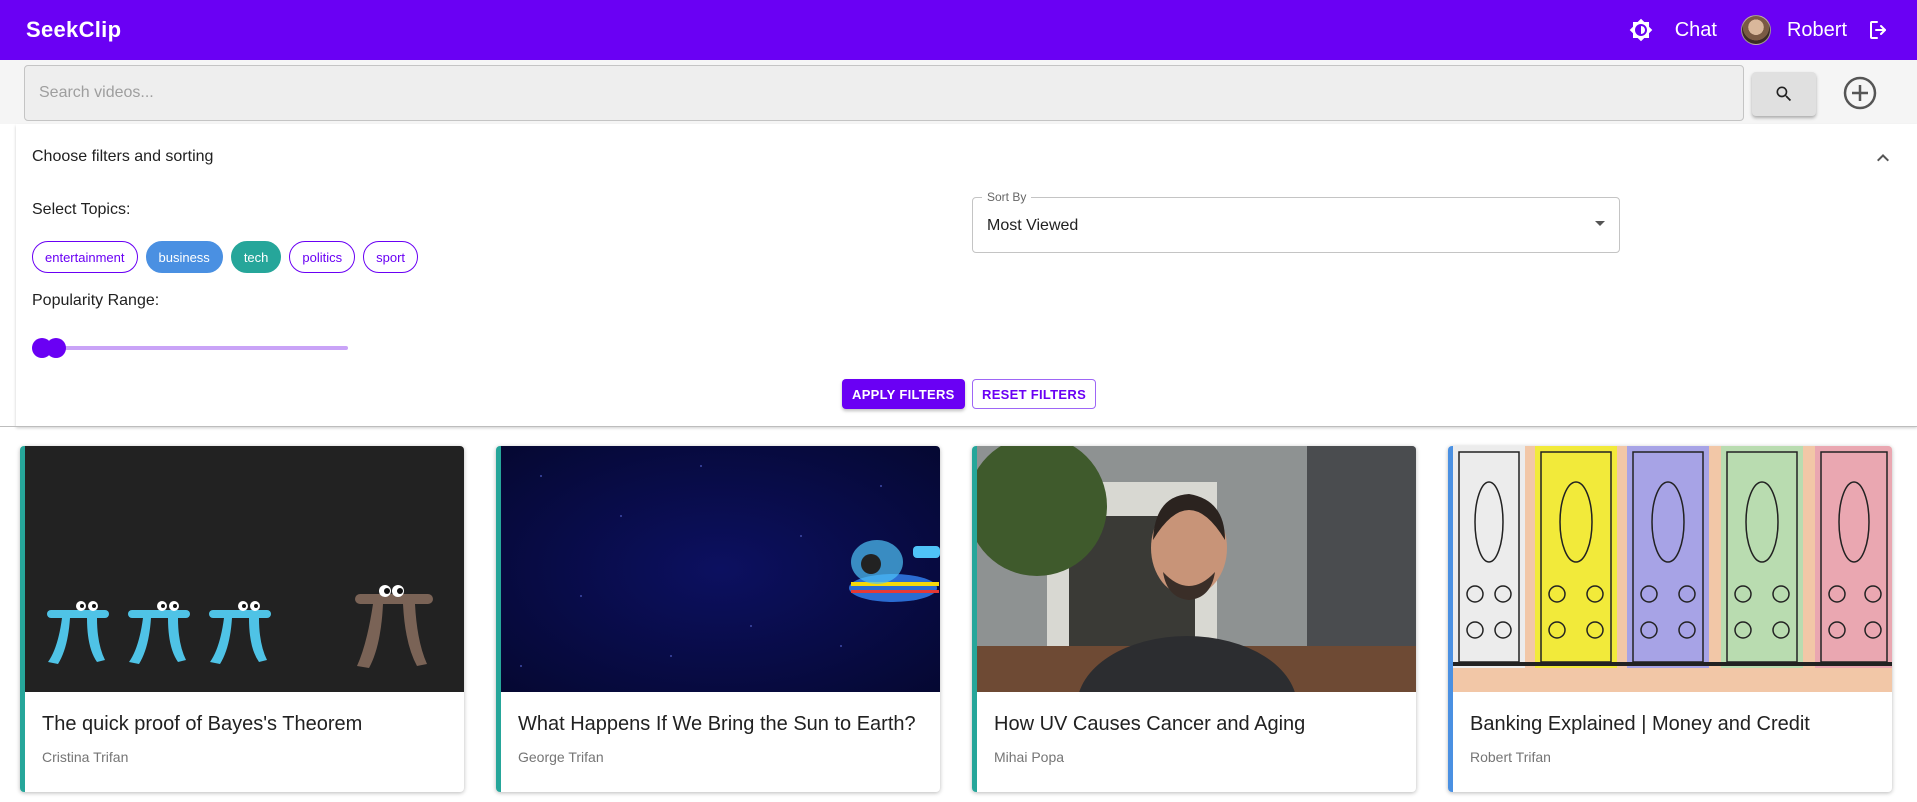 The image size is (1917, 802). I want to click on video-title: Banking Explained | Money and Credit, so click(1640, 724).